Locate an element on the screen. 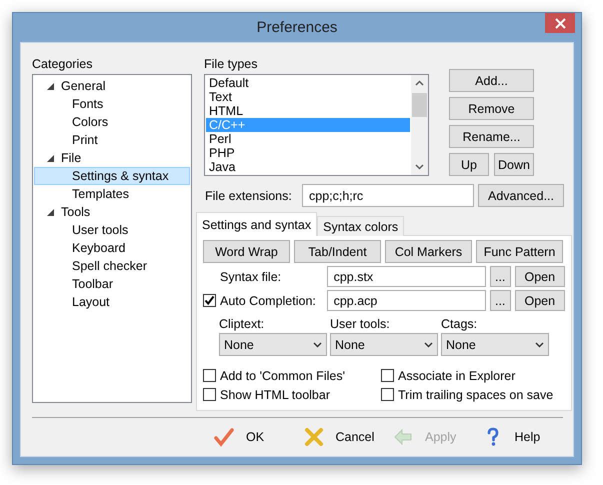  tree-item: Fonts is located at coordinates (112, 104).